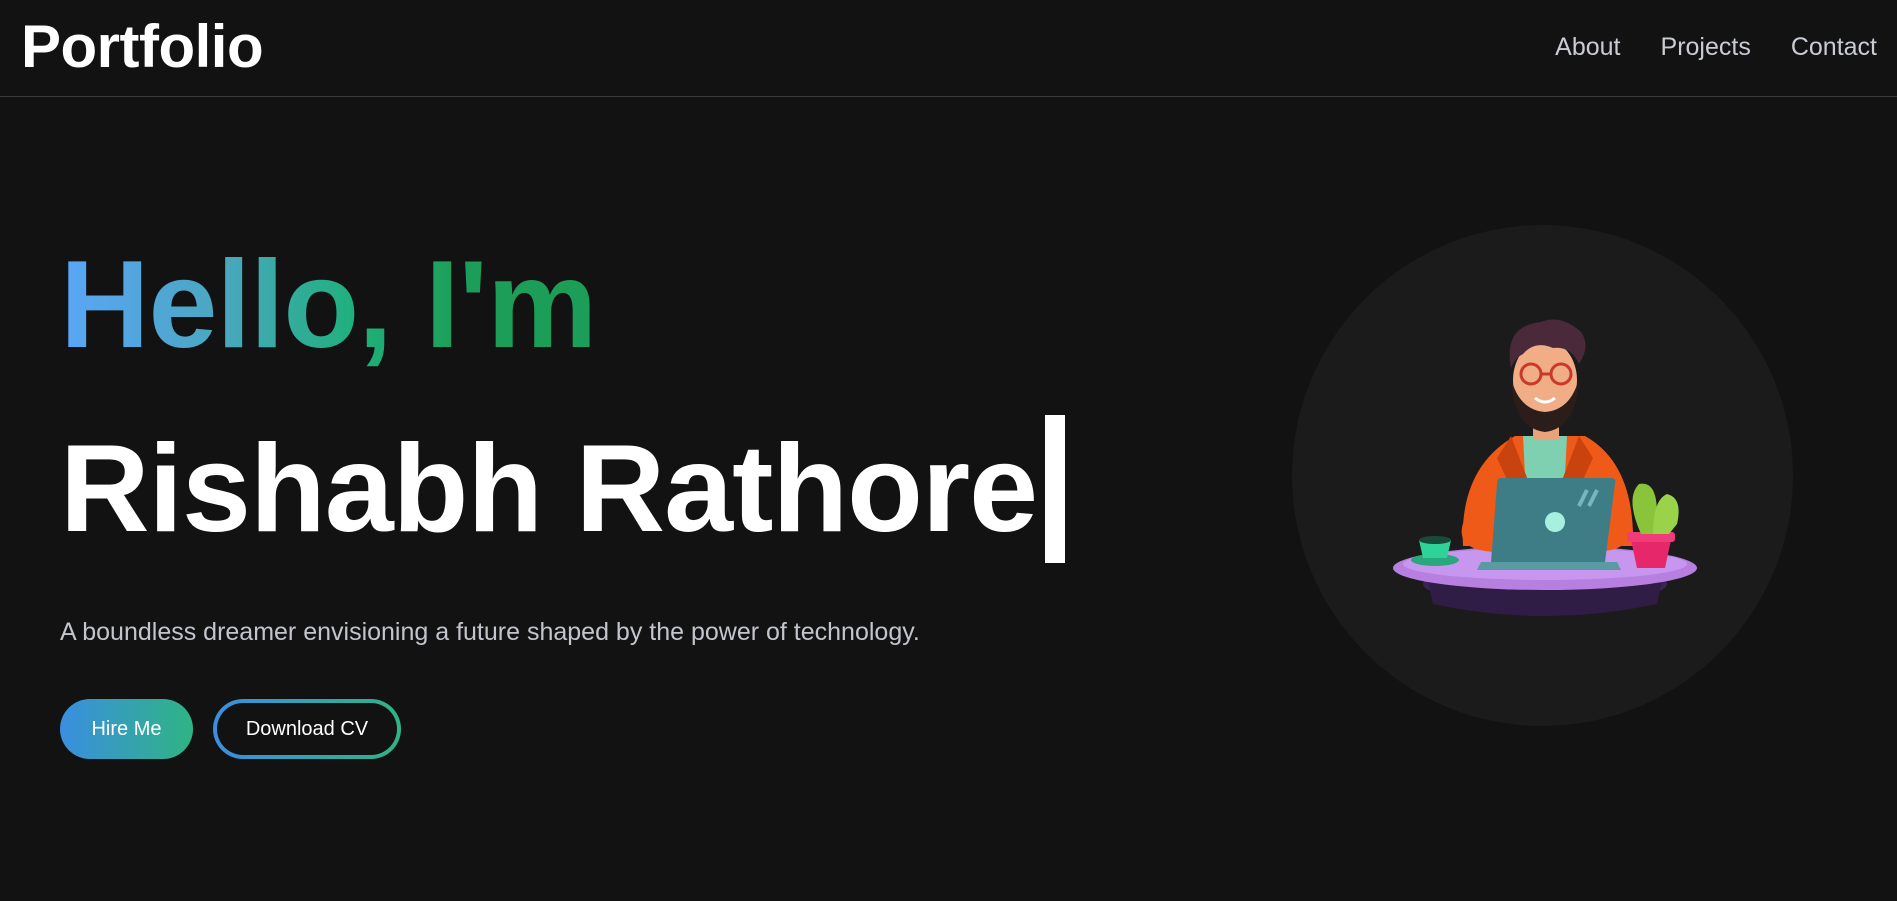 This screenshot has width=1897, height=901. I want to click on cactus-right, so click(1666, 514).